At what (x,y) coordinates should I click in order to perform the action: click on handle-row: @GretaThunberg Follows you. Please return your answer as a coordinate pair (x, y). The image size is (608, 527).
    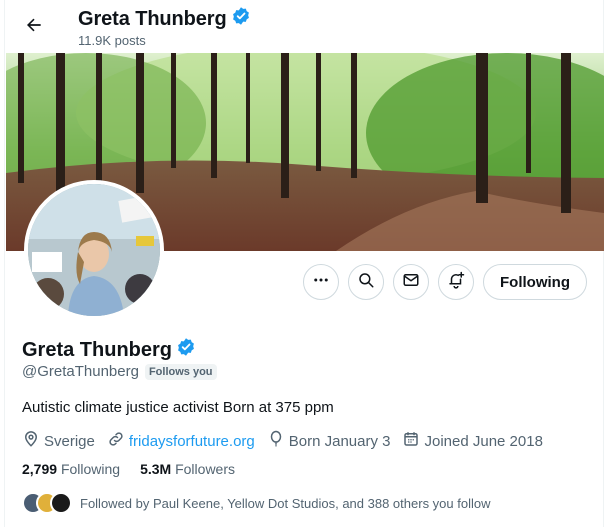
    Looking at the image, I should click on (119, 371).